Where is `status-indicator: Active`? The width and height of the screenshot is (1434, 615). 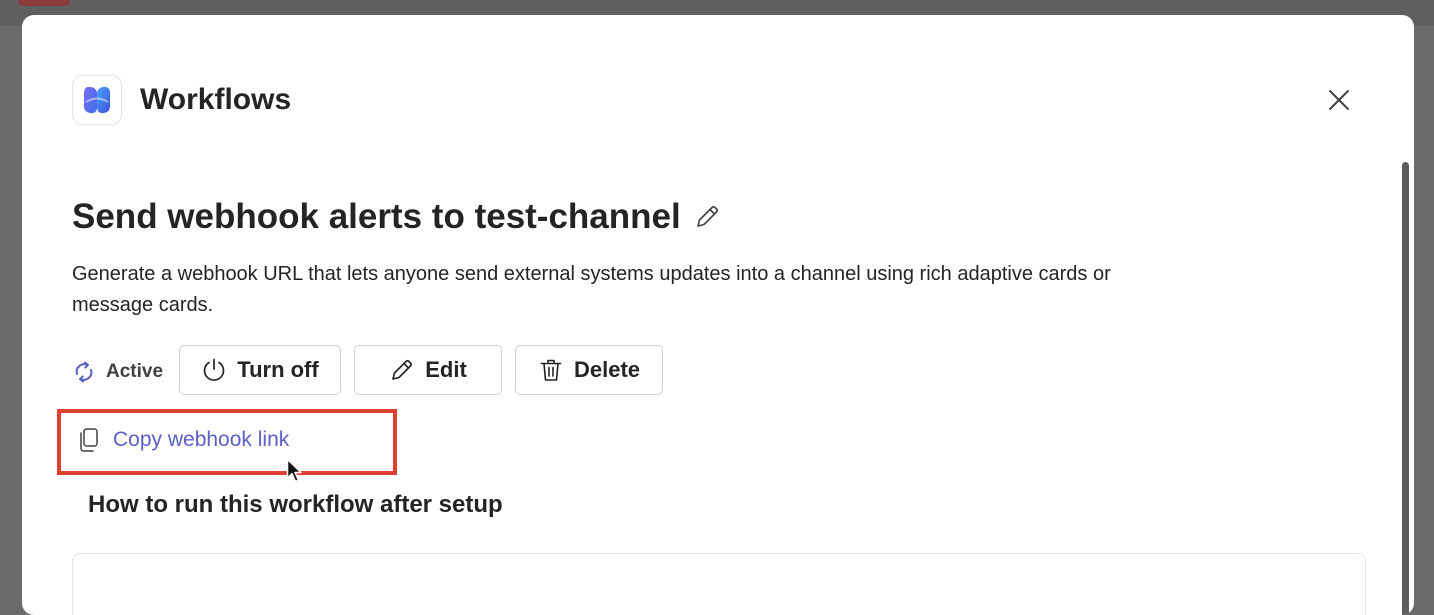
status-indicator: Active is located at coordinates (117, 372).